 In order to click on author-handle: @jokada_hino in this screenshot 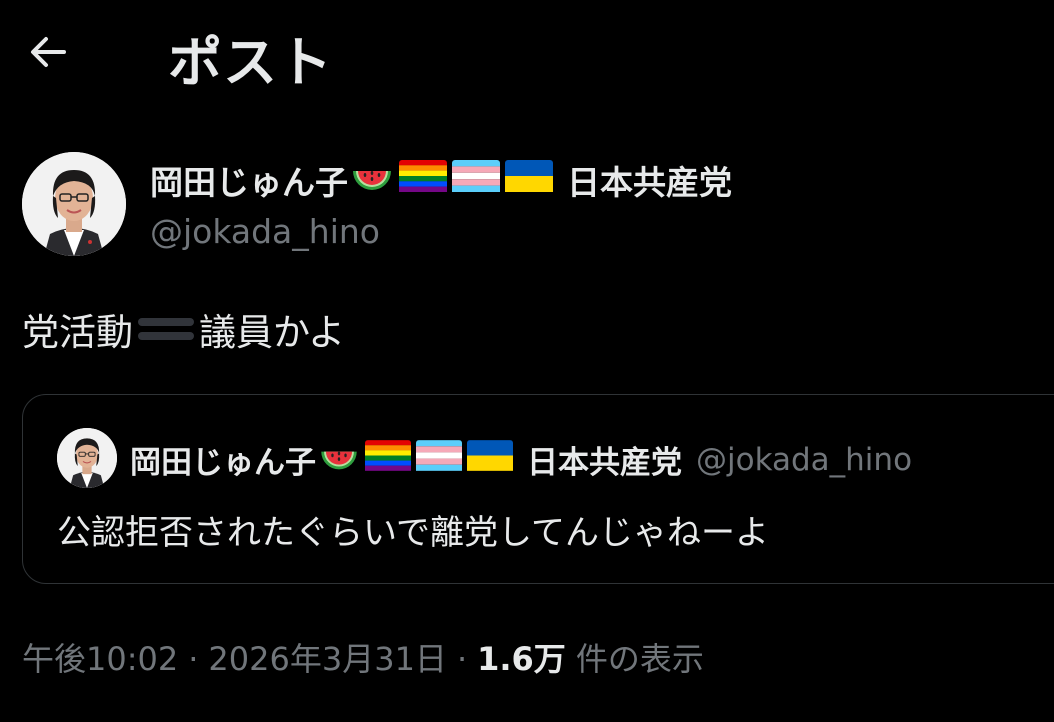, I will do `click(265, 231)`.